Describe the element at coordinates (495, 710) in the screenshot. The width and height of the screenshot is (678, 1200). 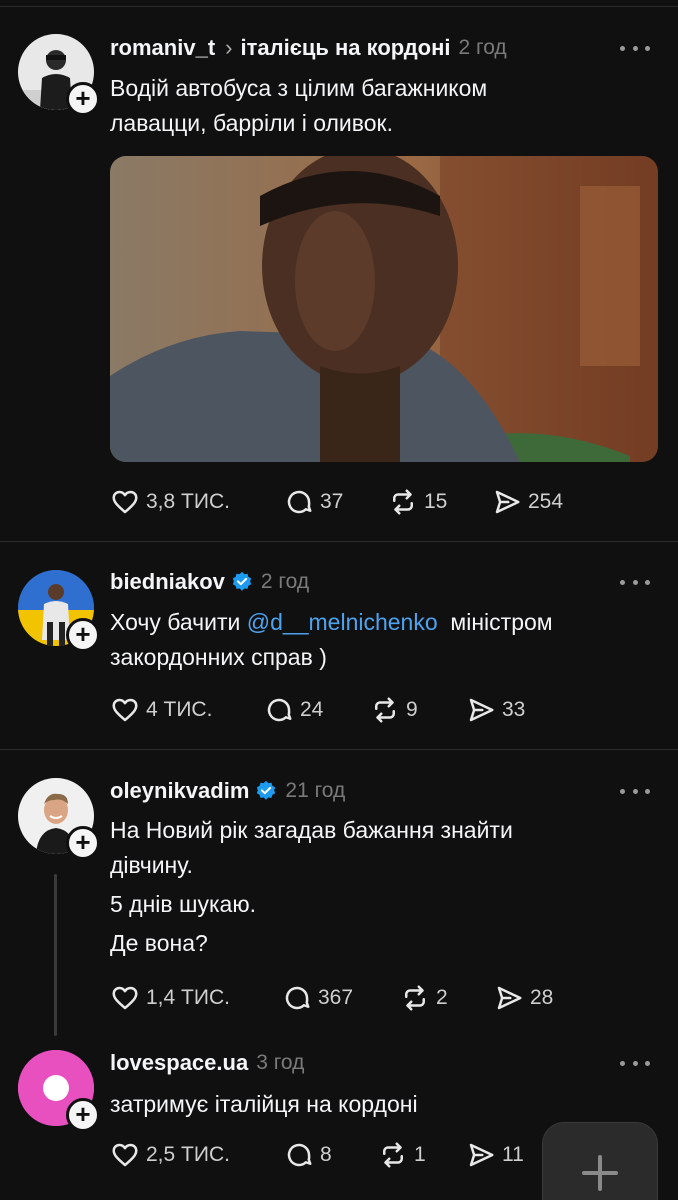
I see `share-button: 33` at that location.